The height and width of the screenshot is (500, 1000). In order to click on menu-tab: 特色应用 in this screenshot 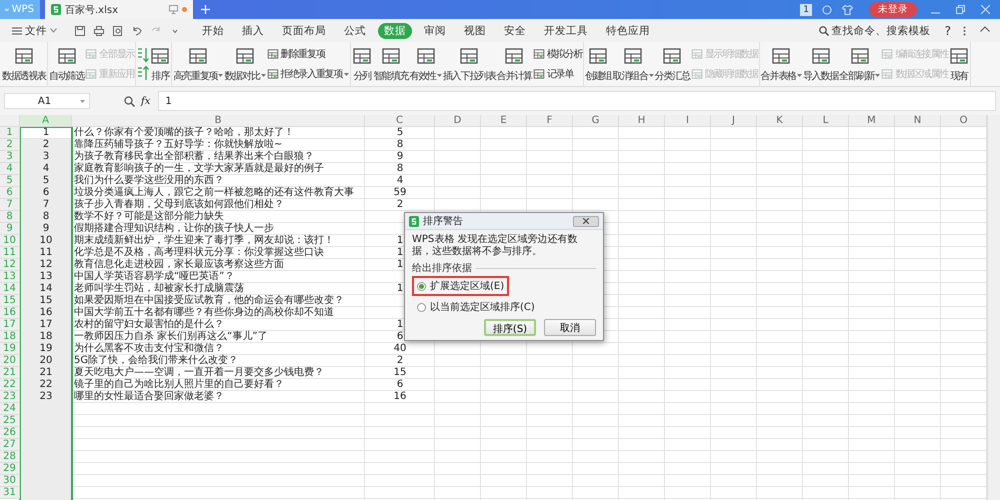, I will do `click(628, 30)`.